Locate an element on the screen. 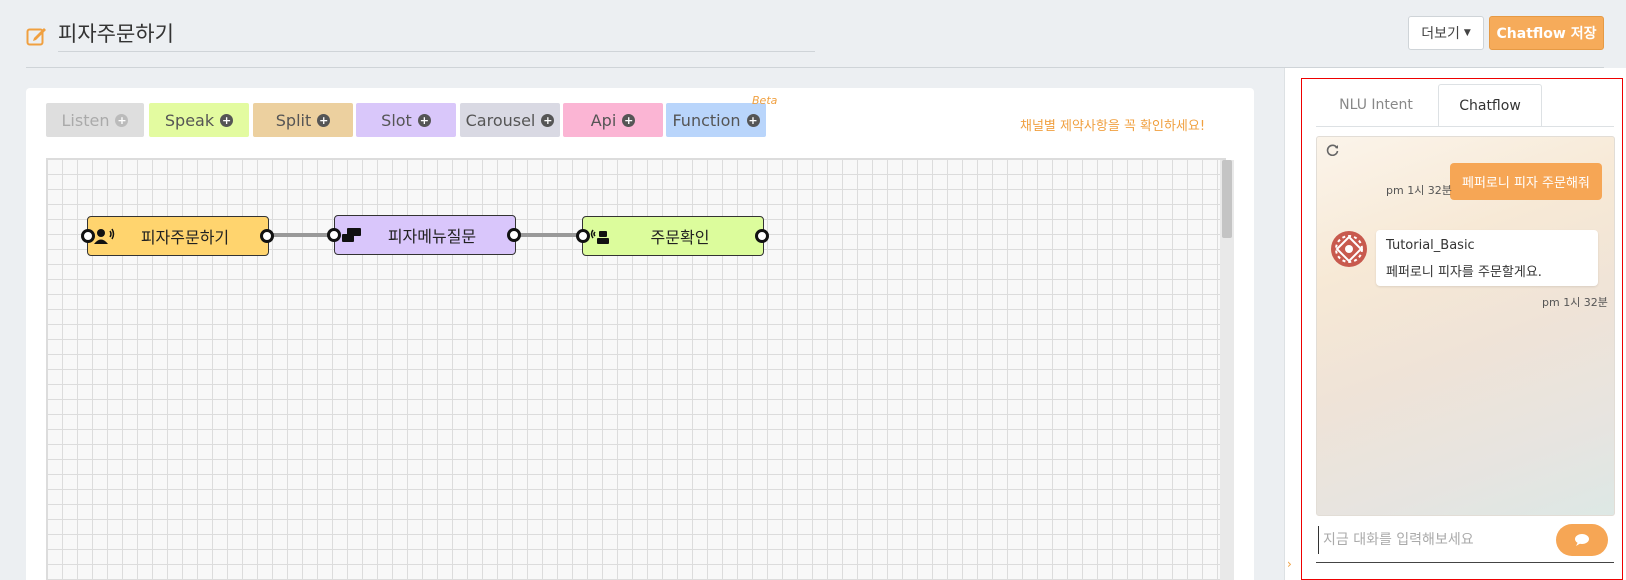 The image size is (1626, 580). refresh-icon is located at coordinates (1332, 149).